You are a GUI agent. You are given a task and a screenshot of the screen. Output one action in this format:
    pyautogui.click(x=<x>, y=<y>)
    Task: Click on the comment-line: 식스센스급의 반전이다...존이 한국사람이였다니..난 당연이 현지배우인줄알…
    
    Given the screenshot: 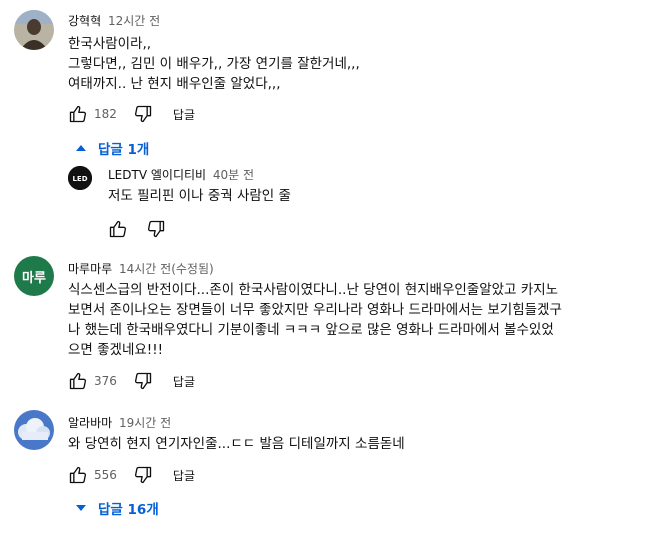 What is the action you would take?
    pyautogui.click(x=313, y=290)
    